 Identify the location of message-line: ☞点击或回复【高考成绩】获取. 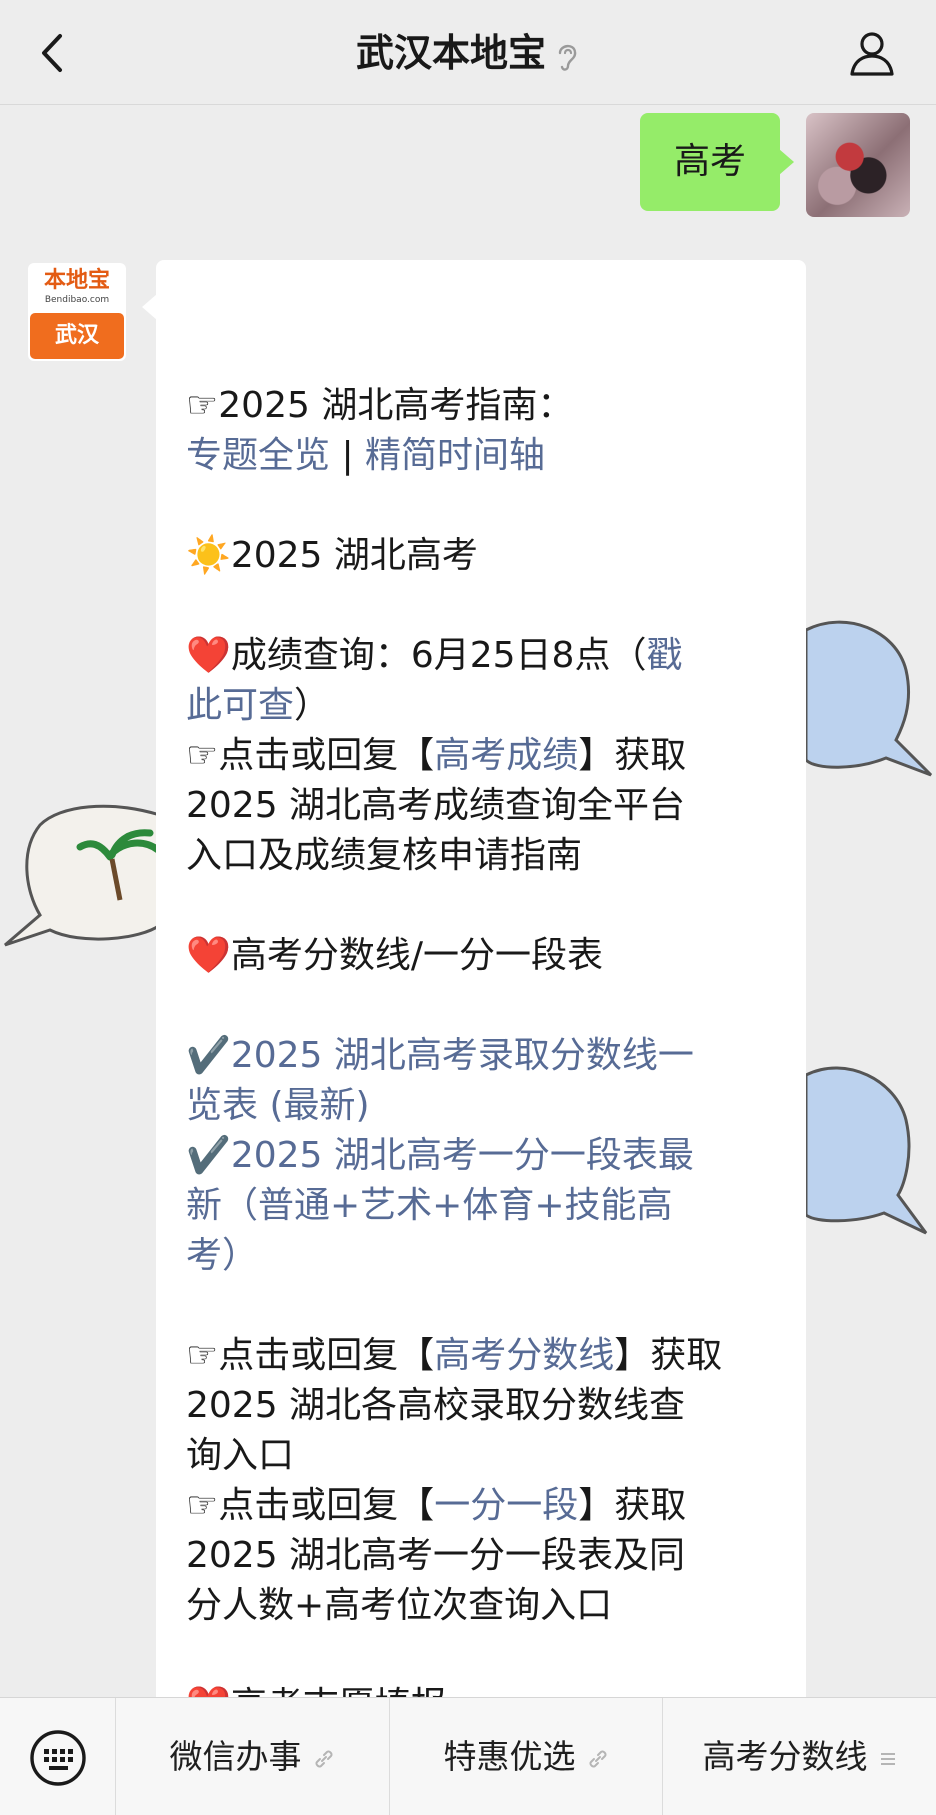
(481, 756).